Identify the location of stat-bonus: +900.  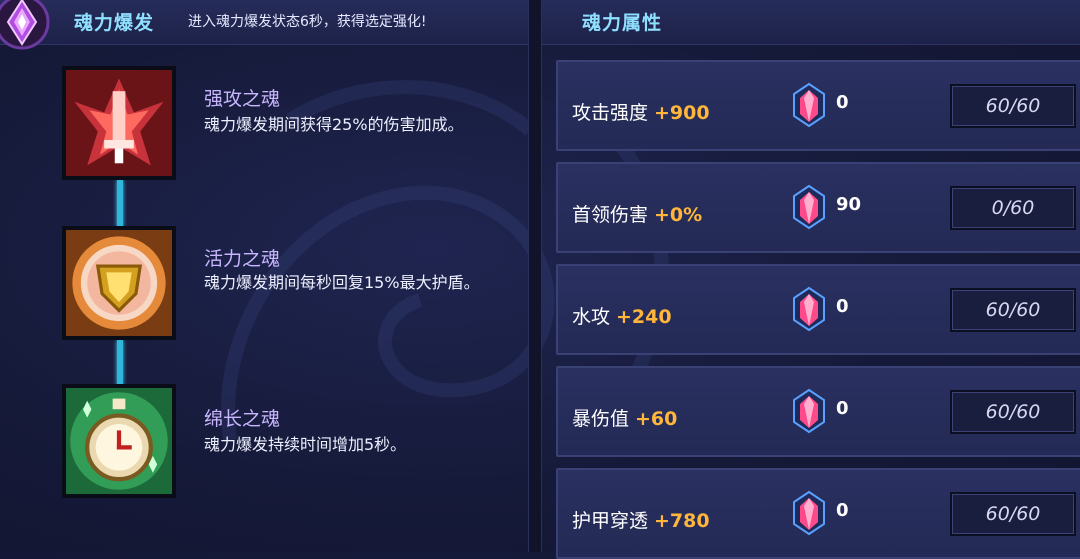
(682, 113).